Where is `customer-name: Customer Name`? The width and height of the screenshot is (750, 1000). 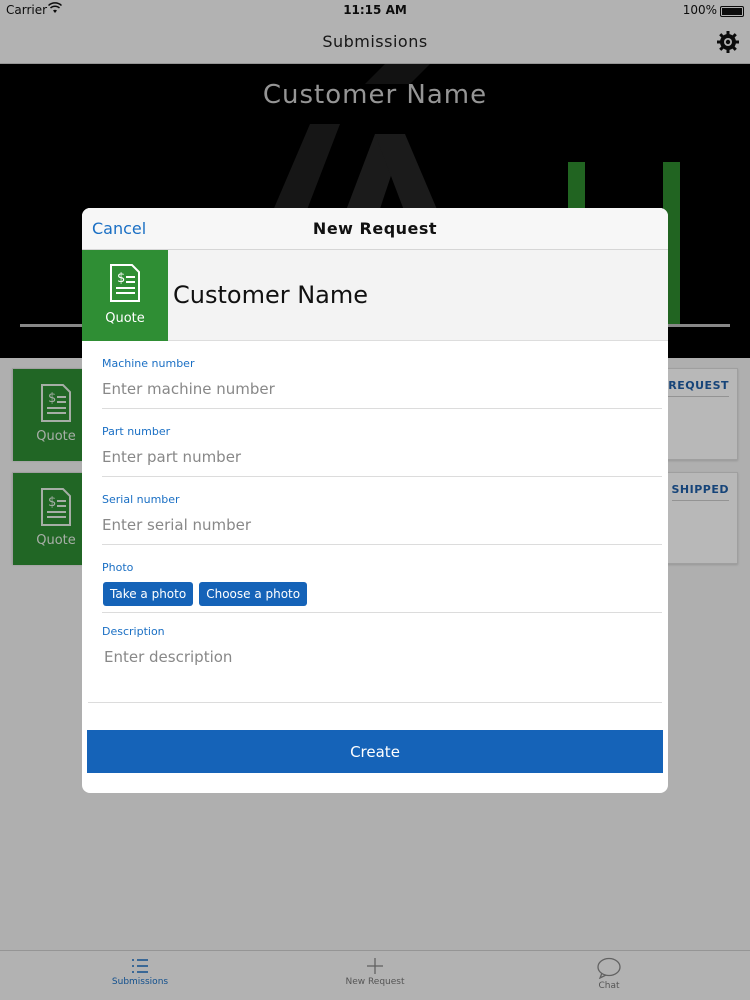
customer-name: Customer Name is located at coordinates (271, 295).